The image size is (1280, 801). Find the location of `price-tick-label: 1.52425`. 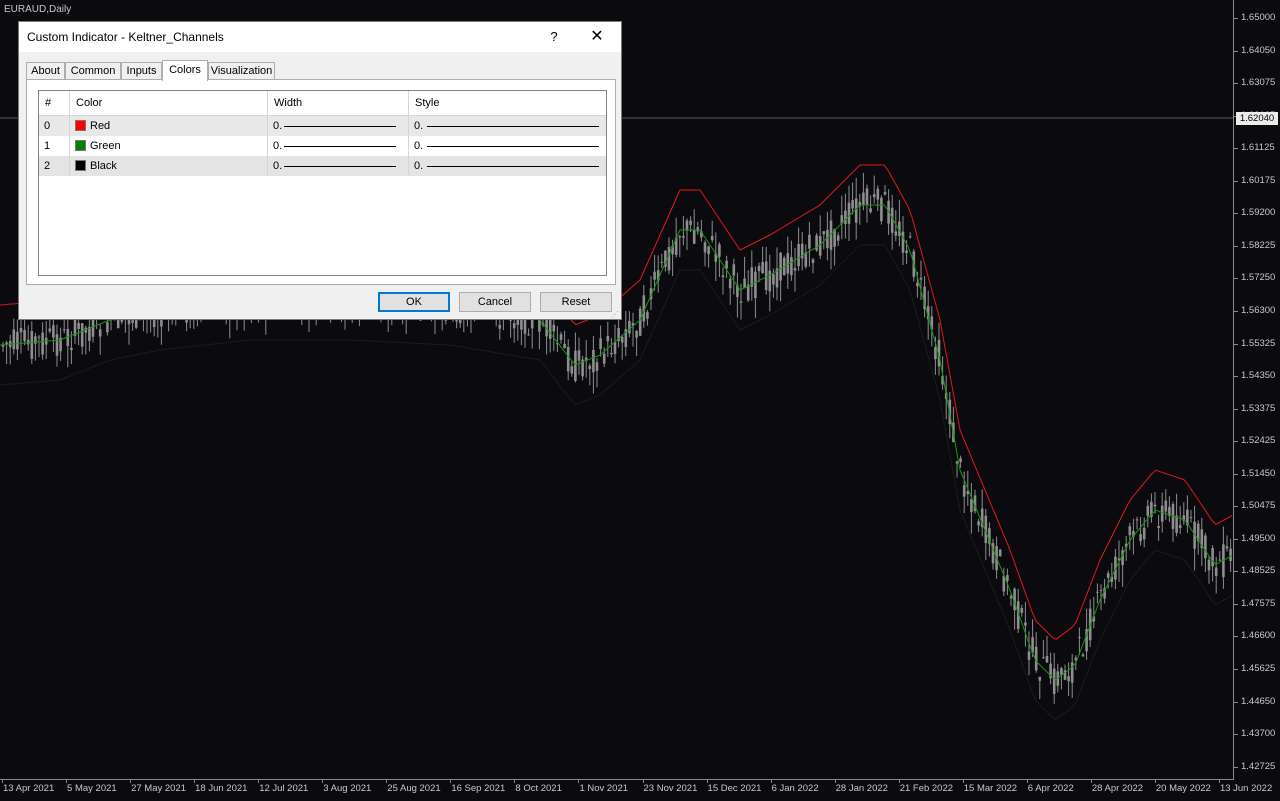

price-tick-label: 1.52425 is located at coordinates (1257, 441).